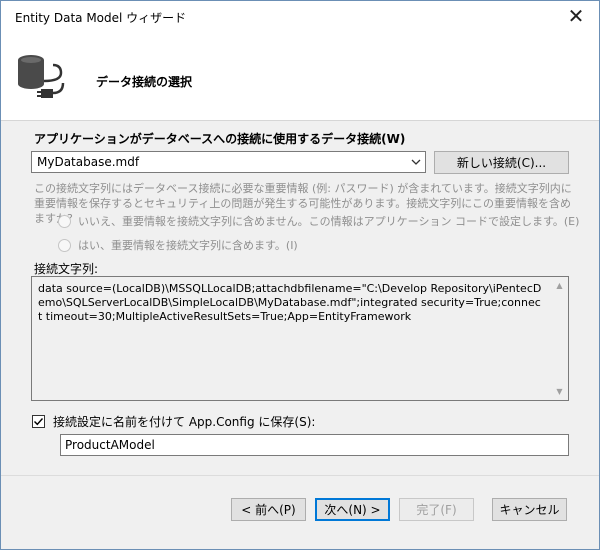 This screenshot has width=600, height=550. What do you see at coordinates (188, 245) in the screenshot?
I see `radio-include-label: はい、重要情報を接続文字列に含めます。(I)` at bounding box center [188, 245].